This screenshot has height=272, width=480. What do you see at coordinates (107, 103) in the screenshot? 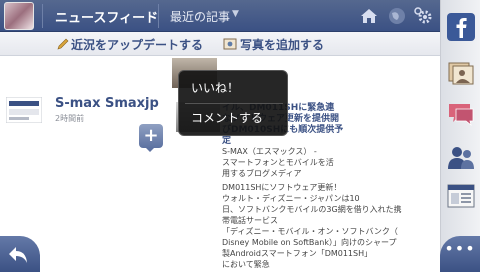
I see `story-author: S-max Smaxjp` at bounding box center [107, 103].